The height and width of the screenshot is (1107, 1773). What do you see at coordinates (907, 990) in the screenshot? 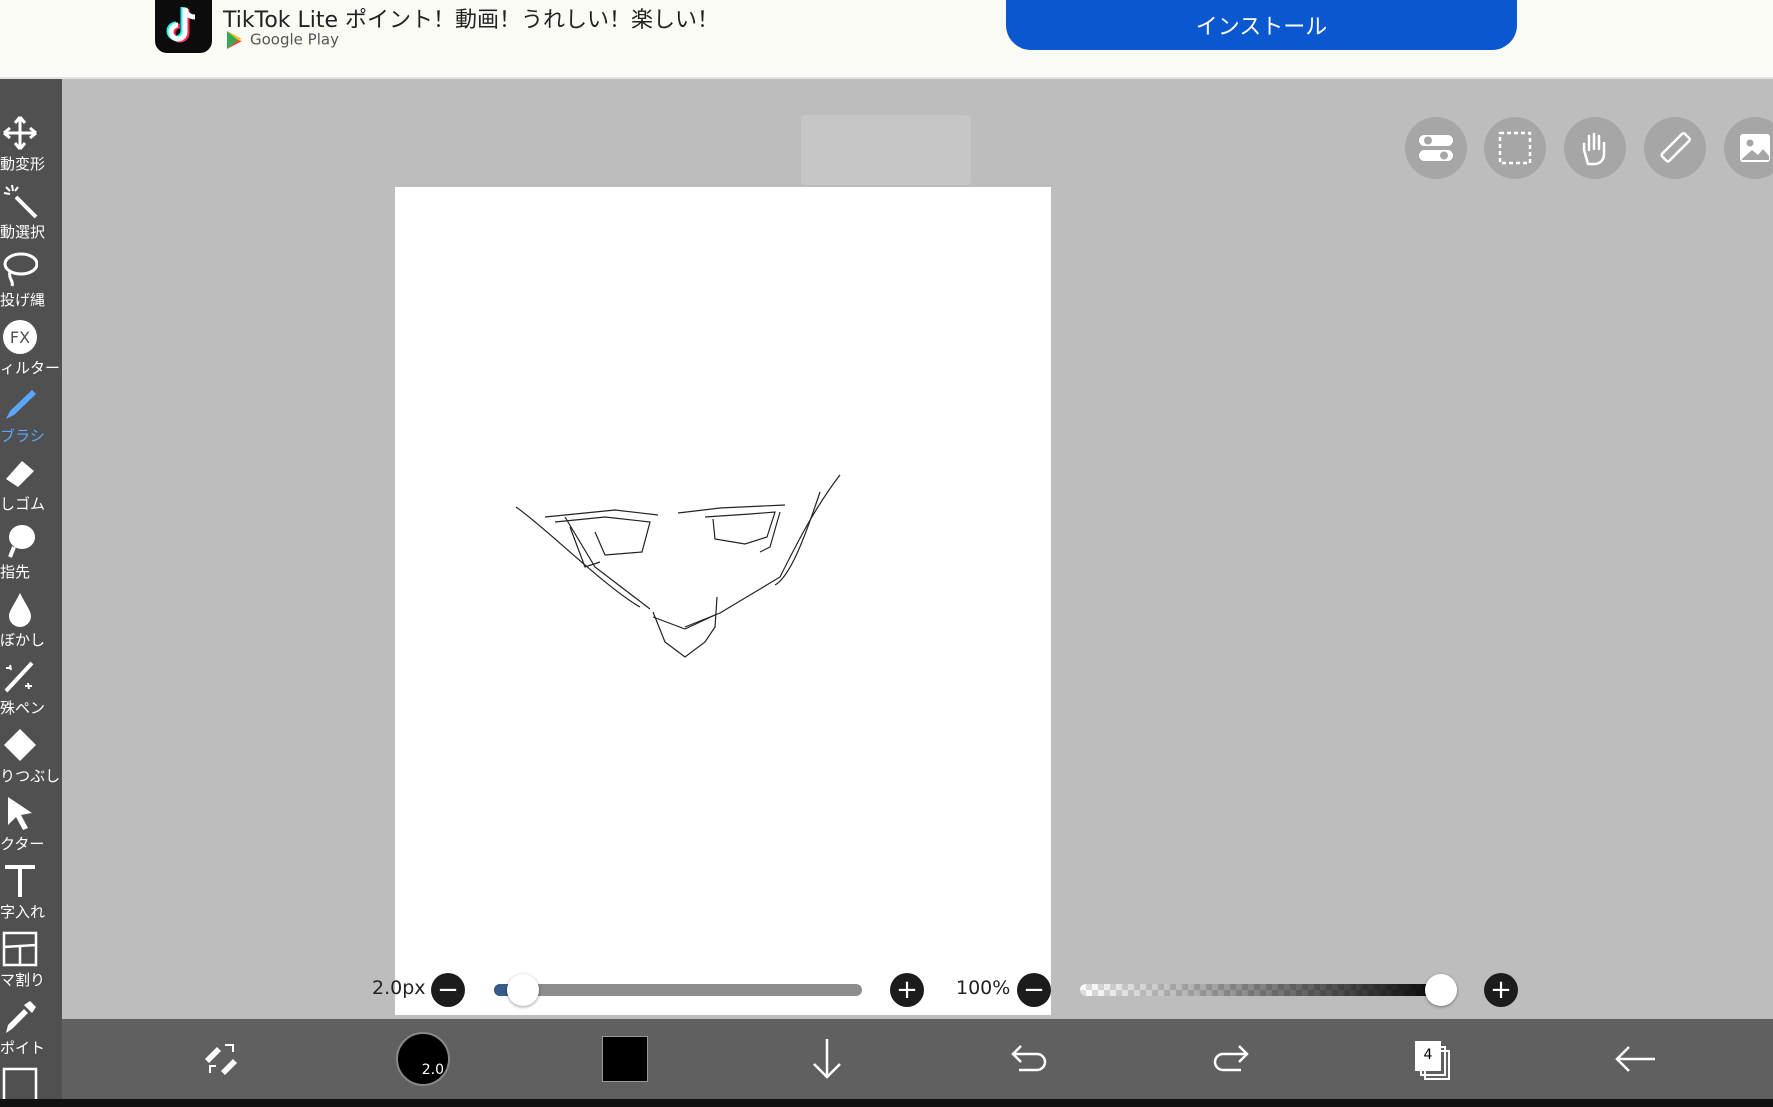
I see `size-increase-button: +` at bounding box center [907, 990].